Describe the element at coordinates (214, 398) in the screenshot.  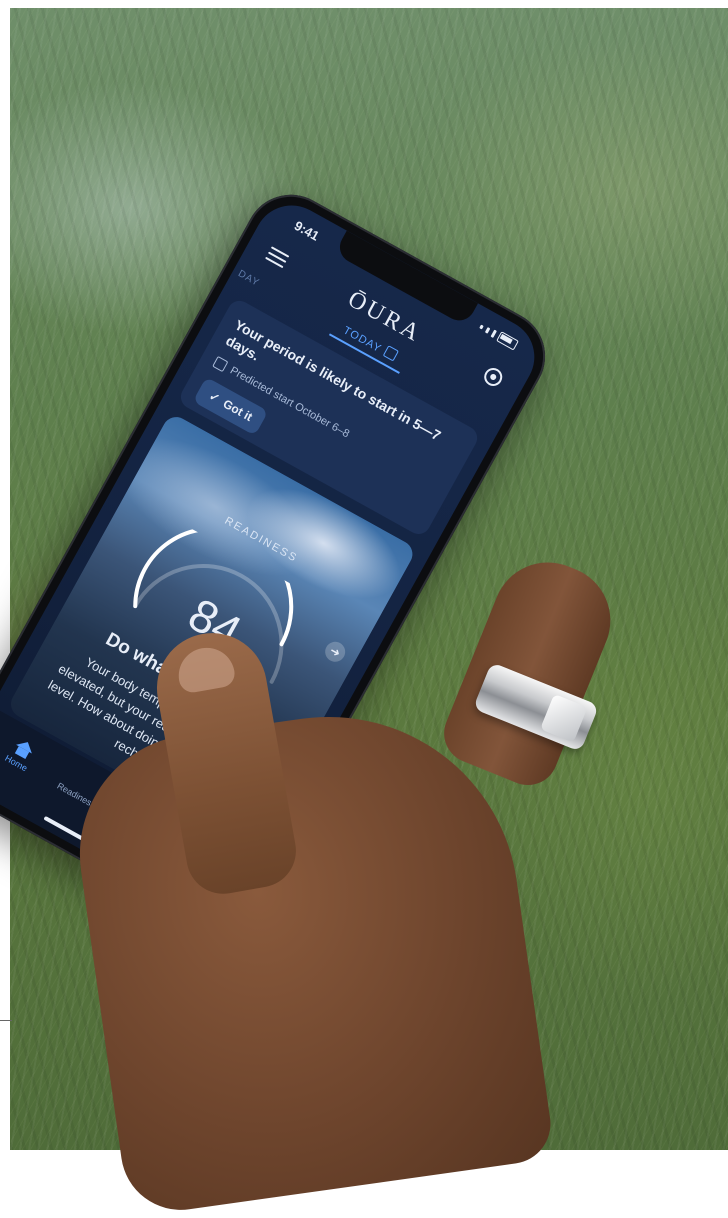
I see `check-icon: ✓` at that location.